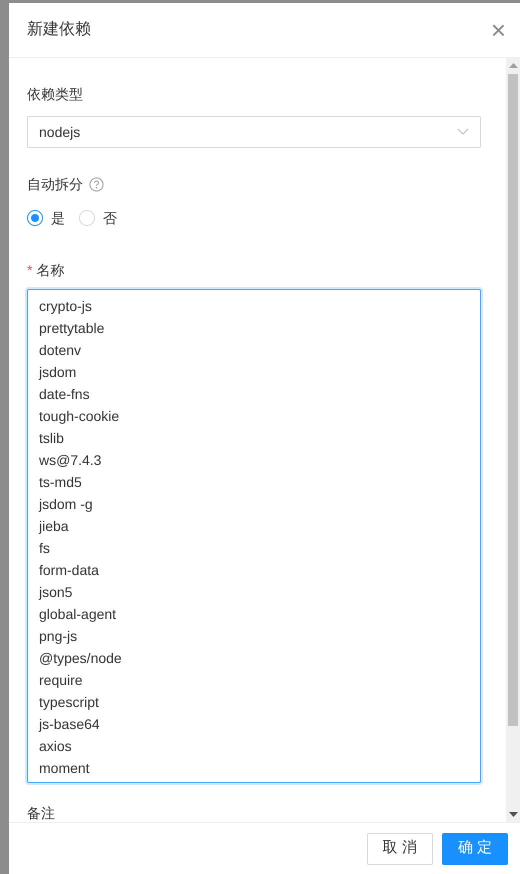  I want to click on radio-label: 是, so click(58, 218).